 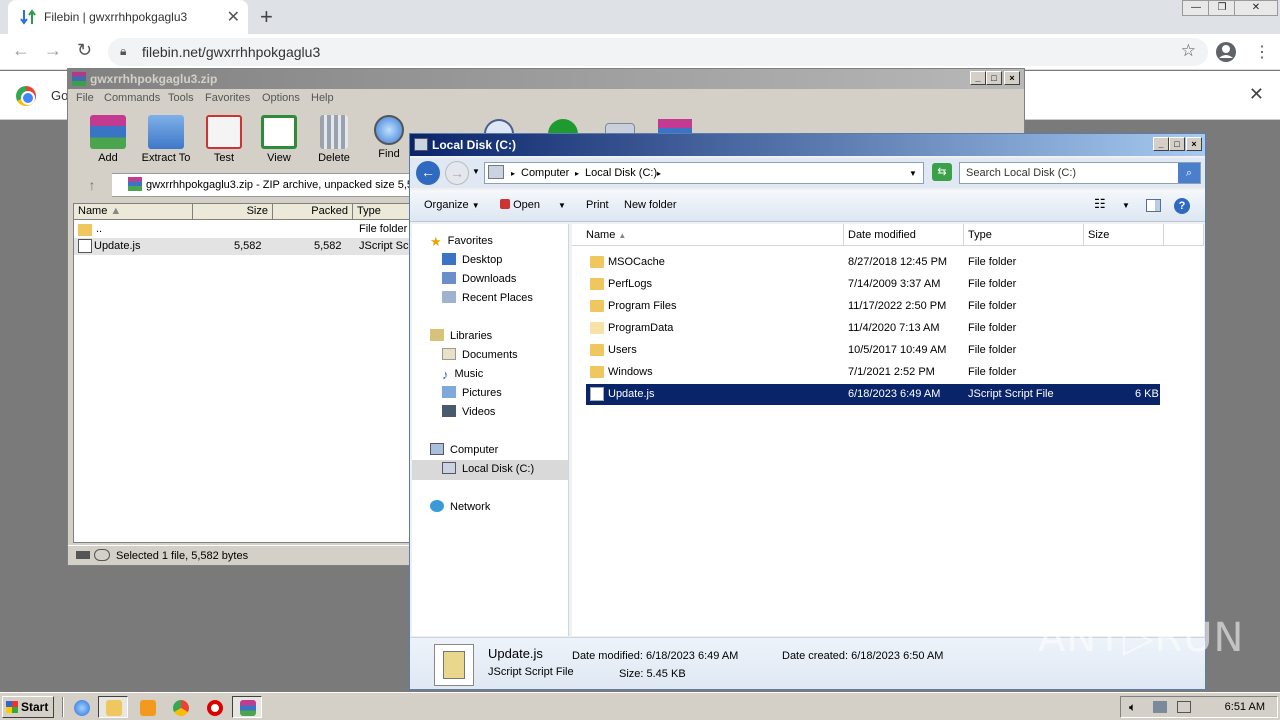 I want to click on explorer-maximize-button: □, so click(x=1177, y=144).